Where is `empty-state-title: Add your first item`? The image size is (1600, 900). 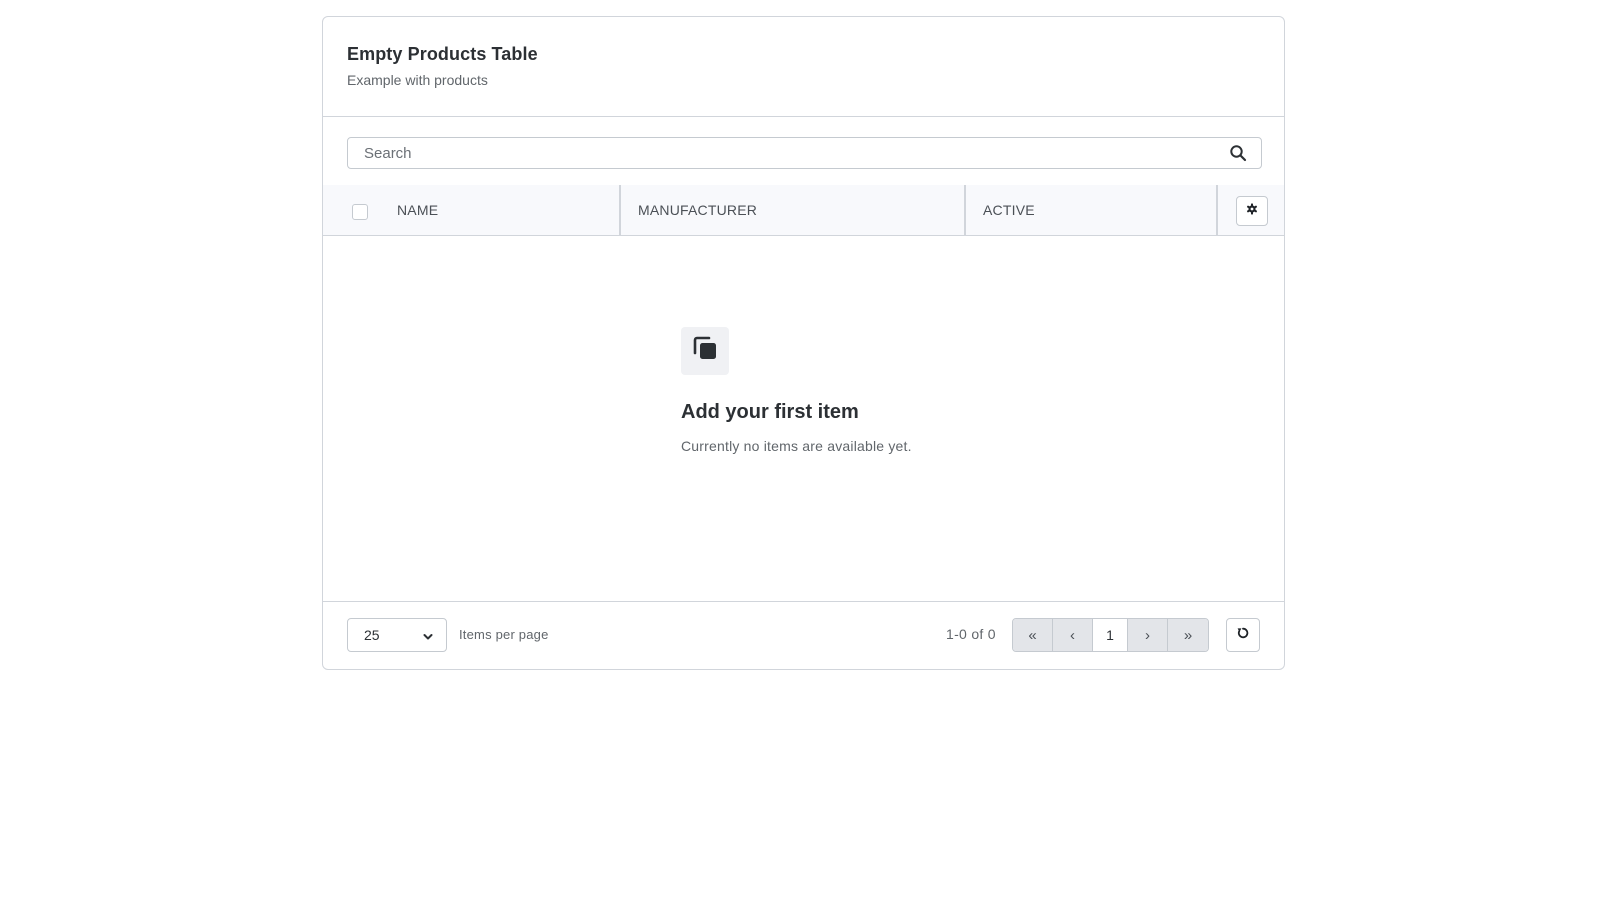
empty-state-title: Add your first item is located at coordinates (770, 412).